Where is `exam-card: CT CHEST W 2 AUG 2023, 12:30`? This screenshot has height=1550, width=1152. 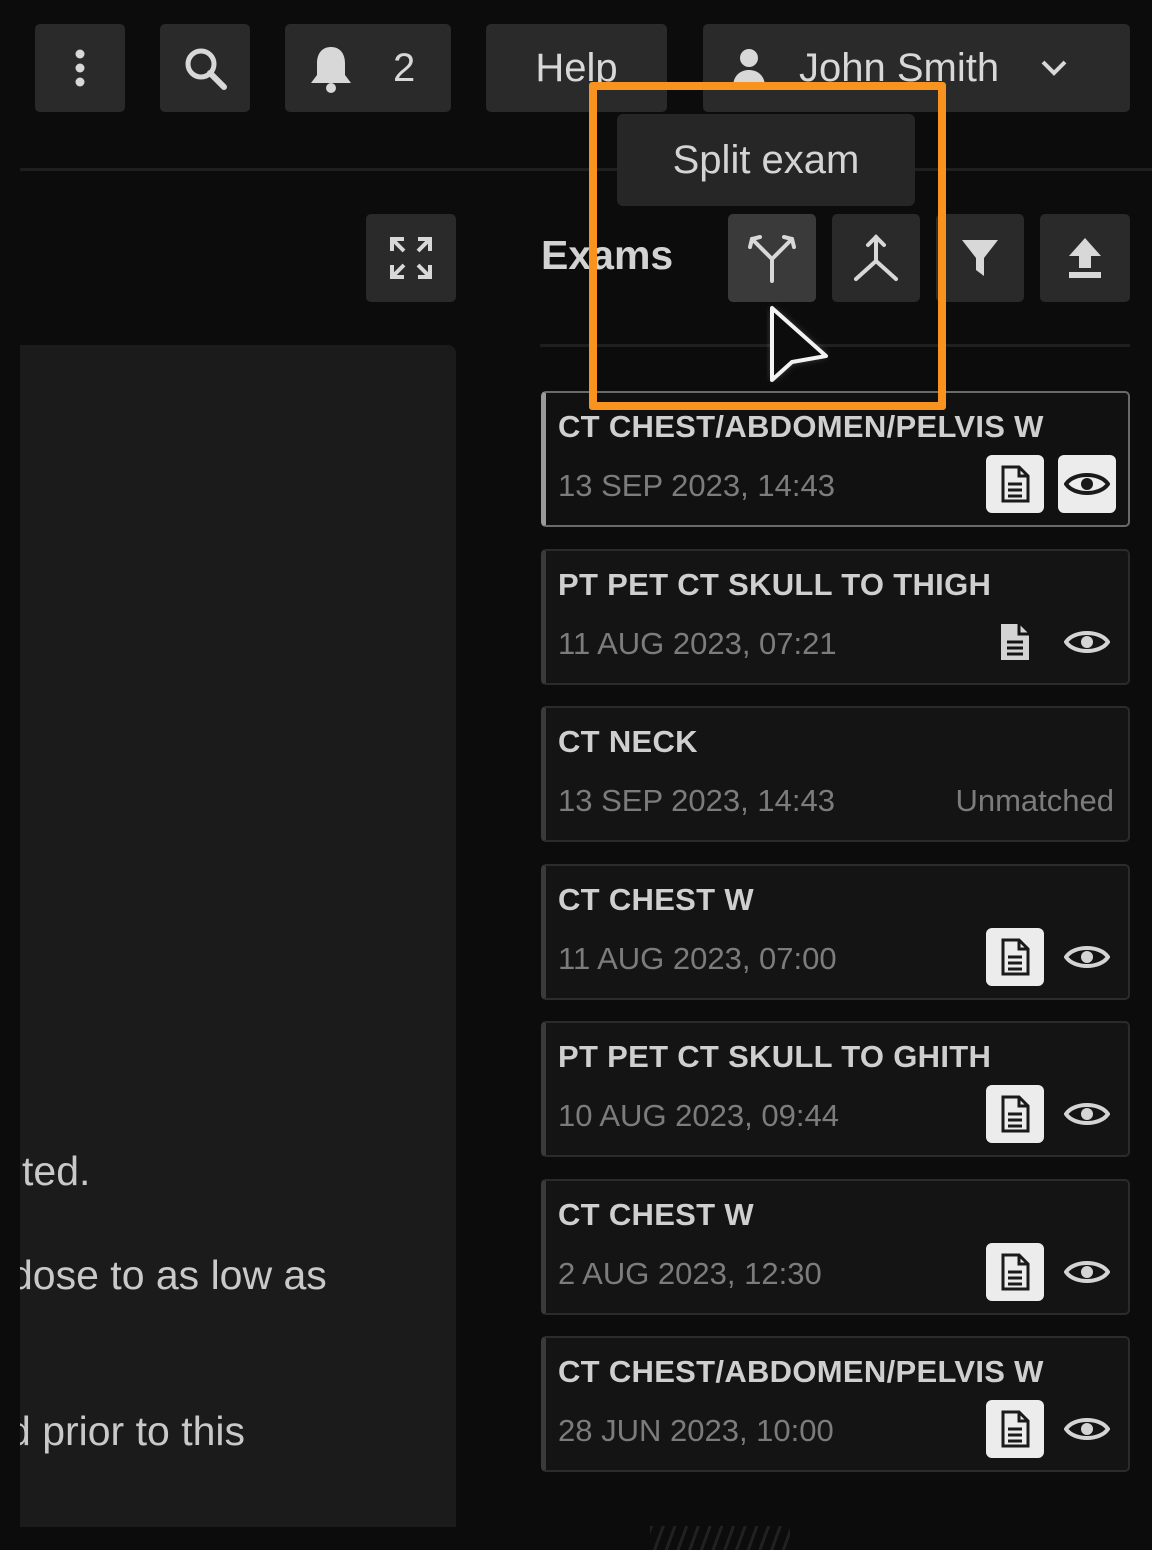 exam-card: CT CHEST W 2 AUG 2023, 12:30 is located at coordinates (835, 1247).